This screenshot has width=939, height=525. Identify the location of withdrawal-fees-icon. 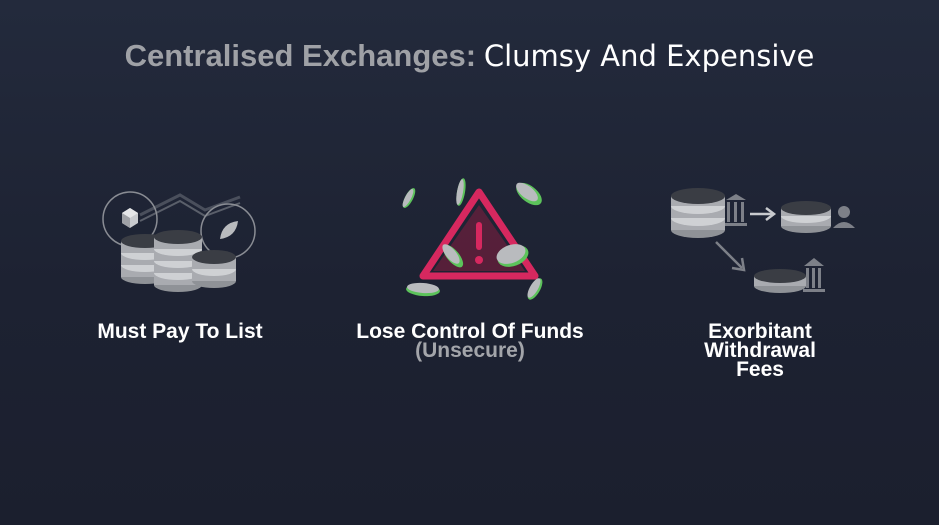
(763, 240).